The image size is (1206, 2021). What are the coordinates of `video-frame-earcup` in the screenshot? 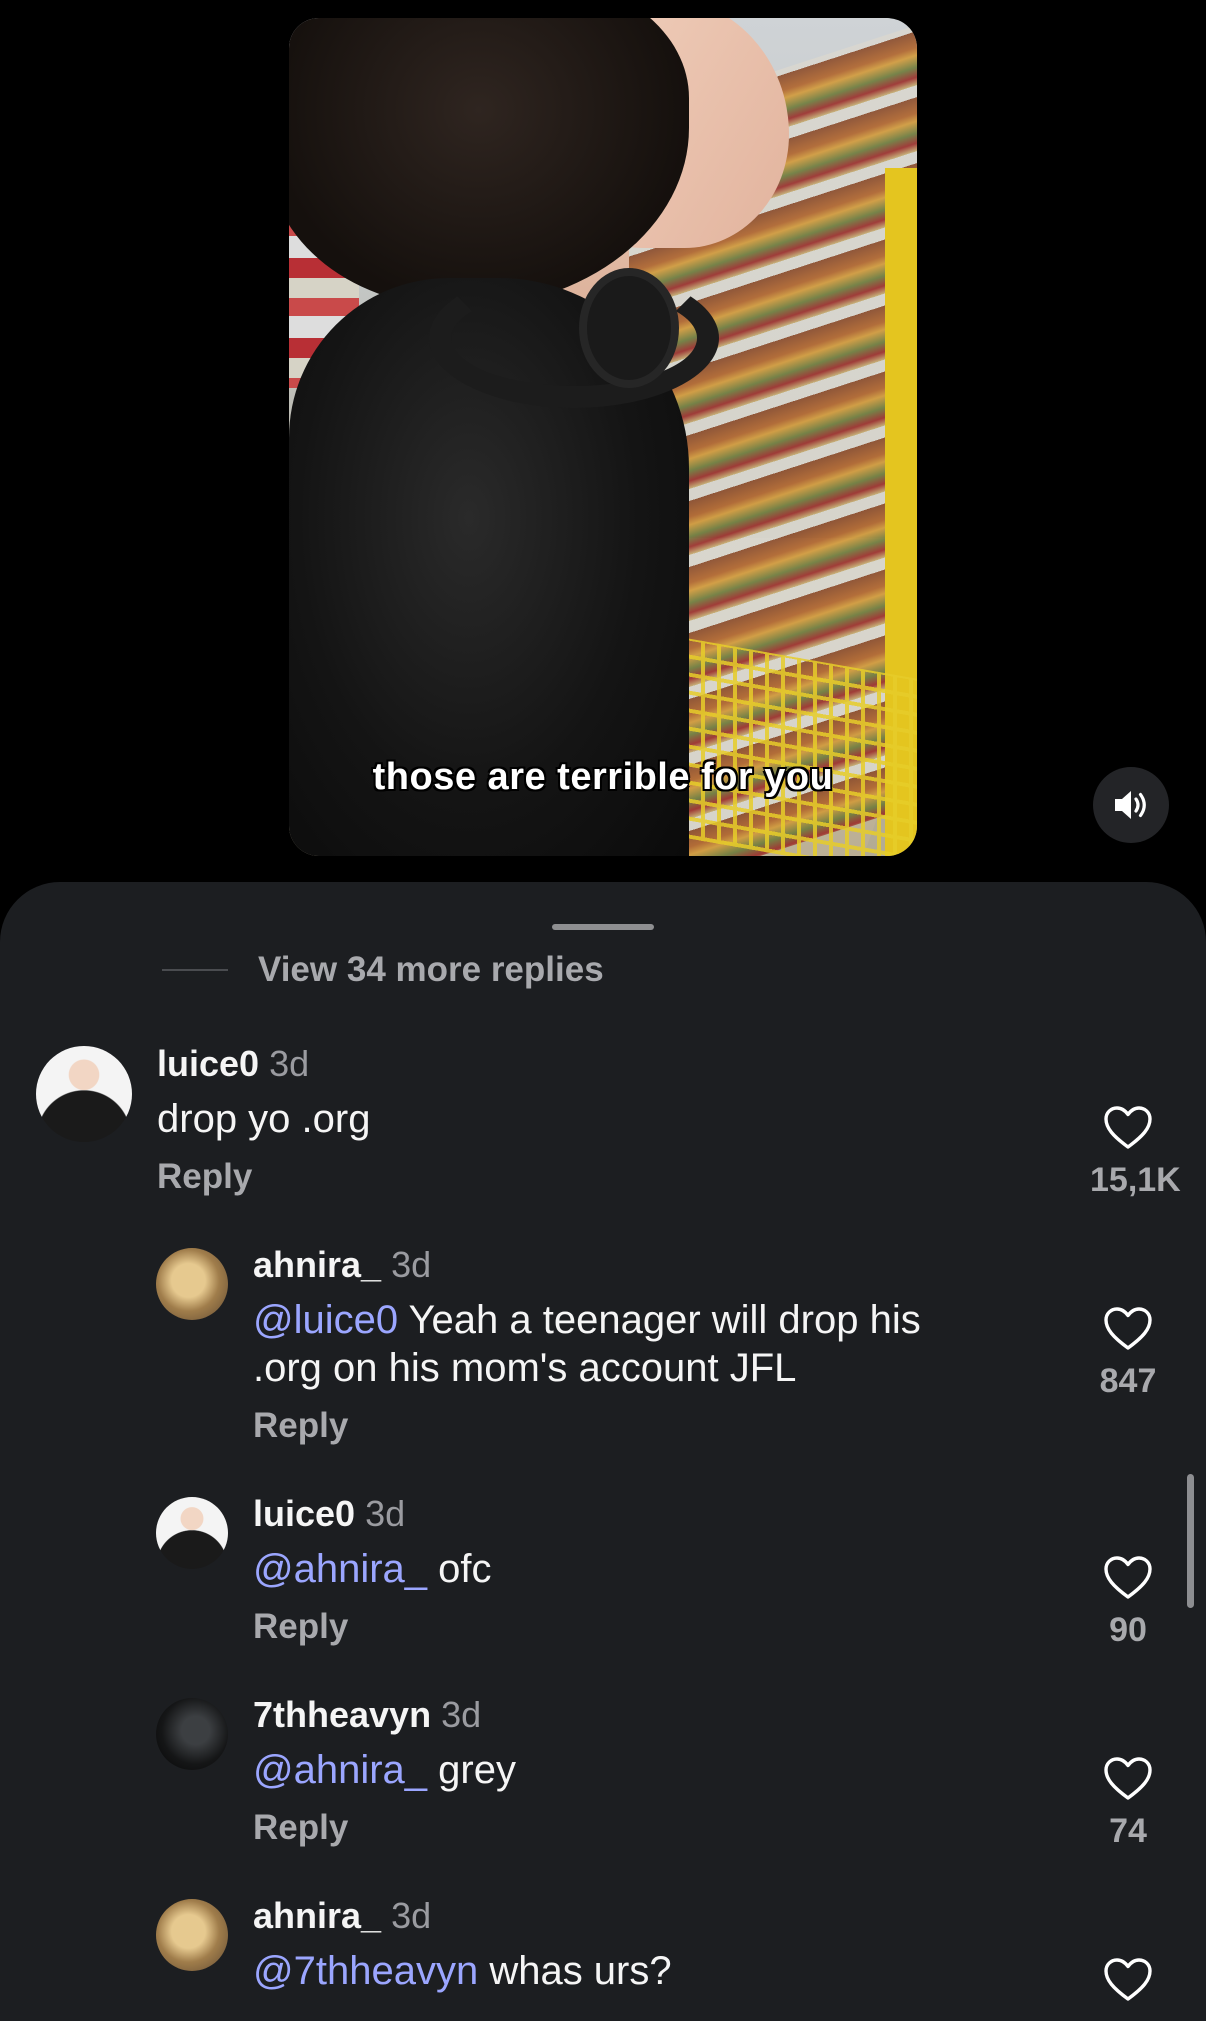 It's located at (629, 328).